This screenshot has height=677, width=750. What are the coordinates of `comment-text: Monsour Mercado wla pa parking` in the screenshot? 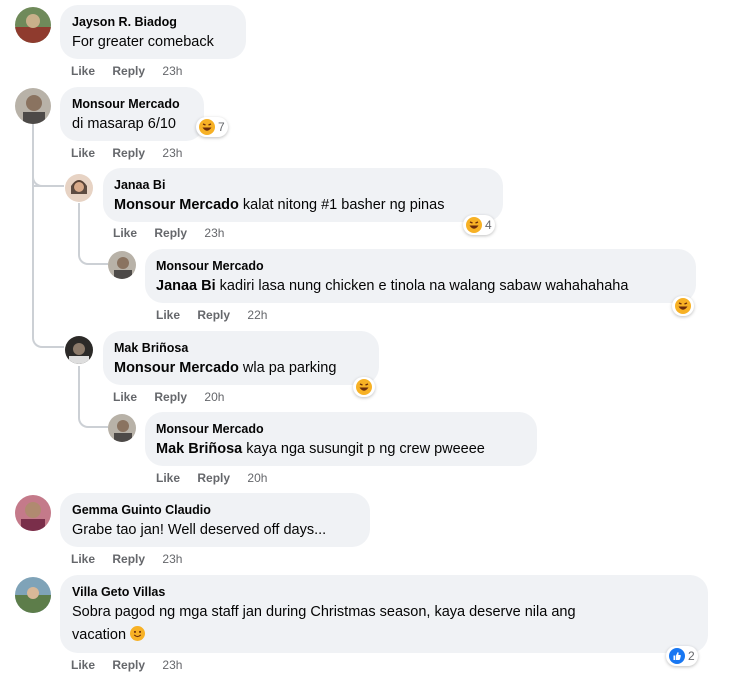 It's located at (225, 368).